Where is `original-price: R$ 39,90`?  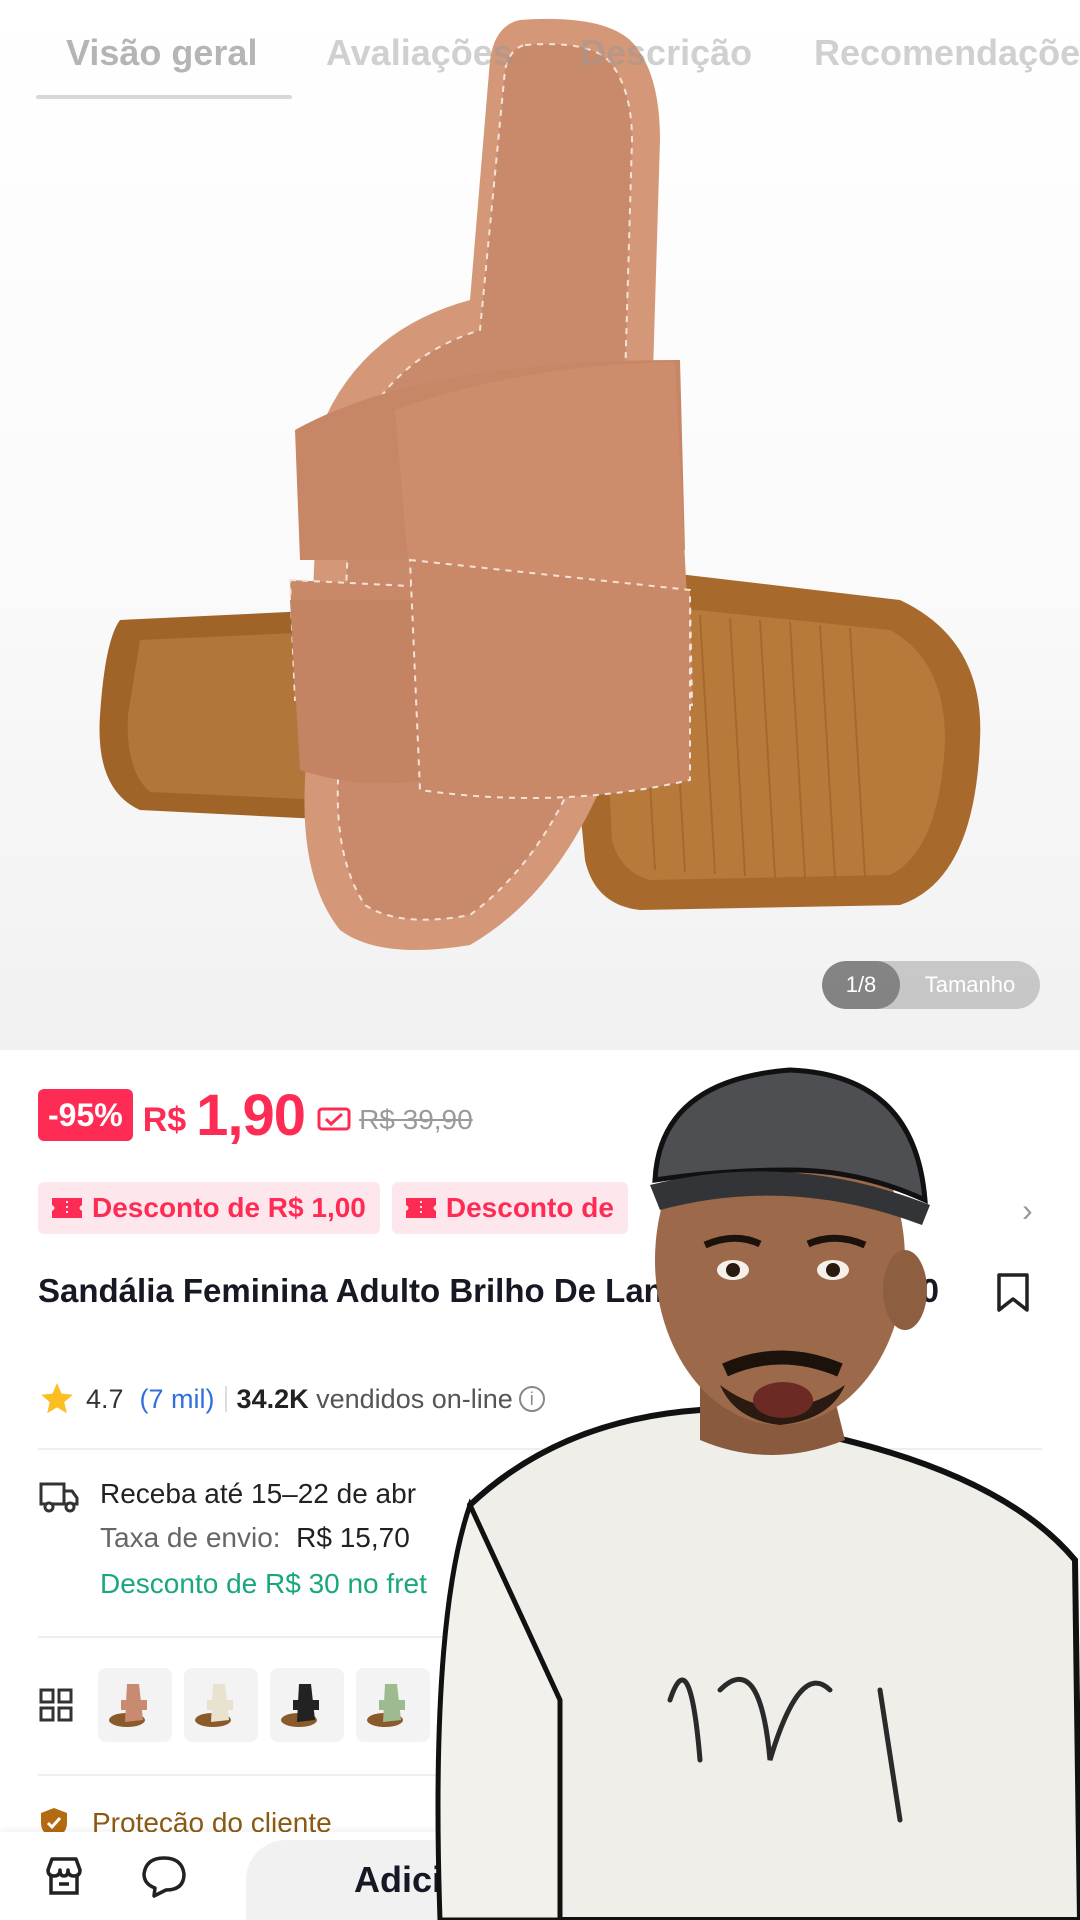
original-price: R$ 39,90 is located at coordinates (416, 1119).